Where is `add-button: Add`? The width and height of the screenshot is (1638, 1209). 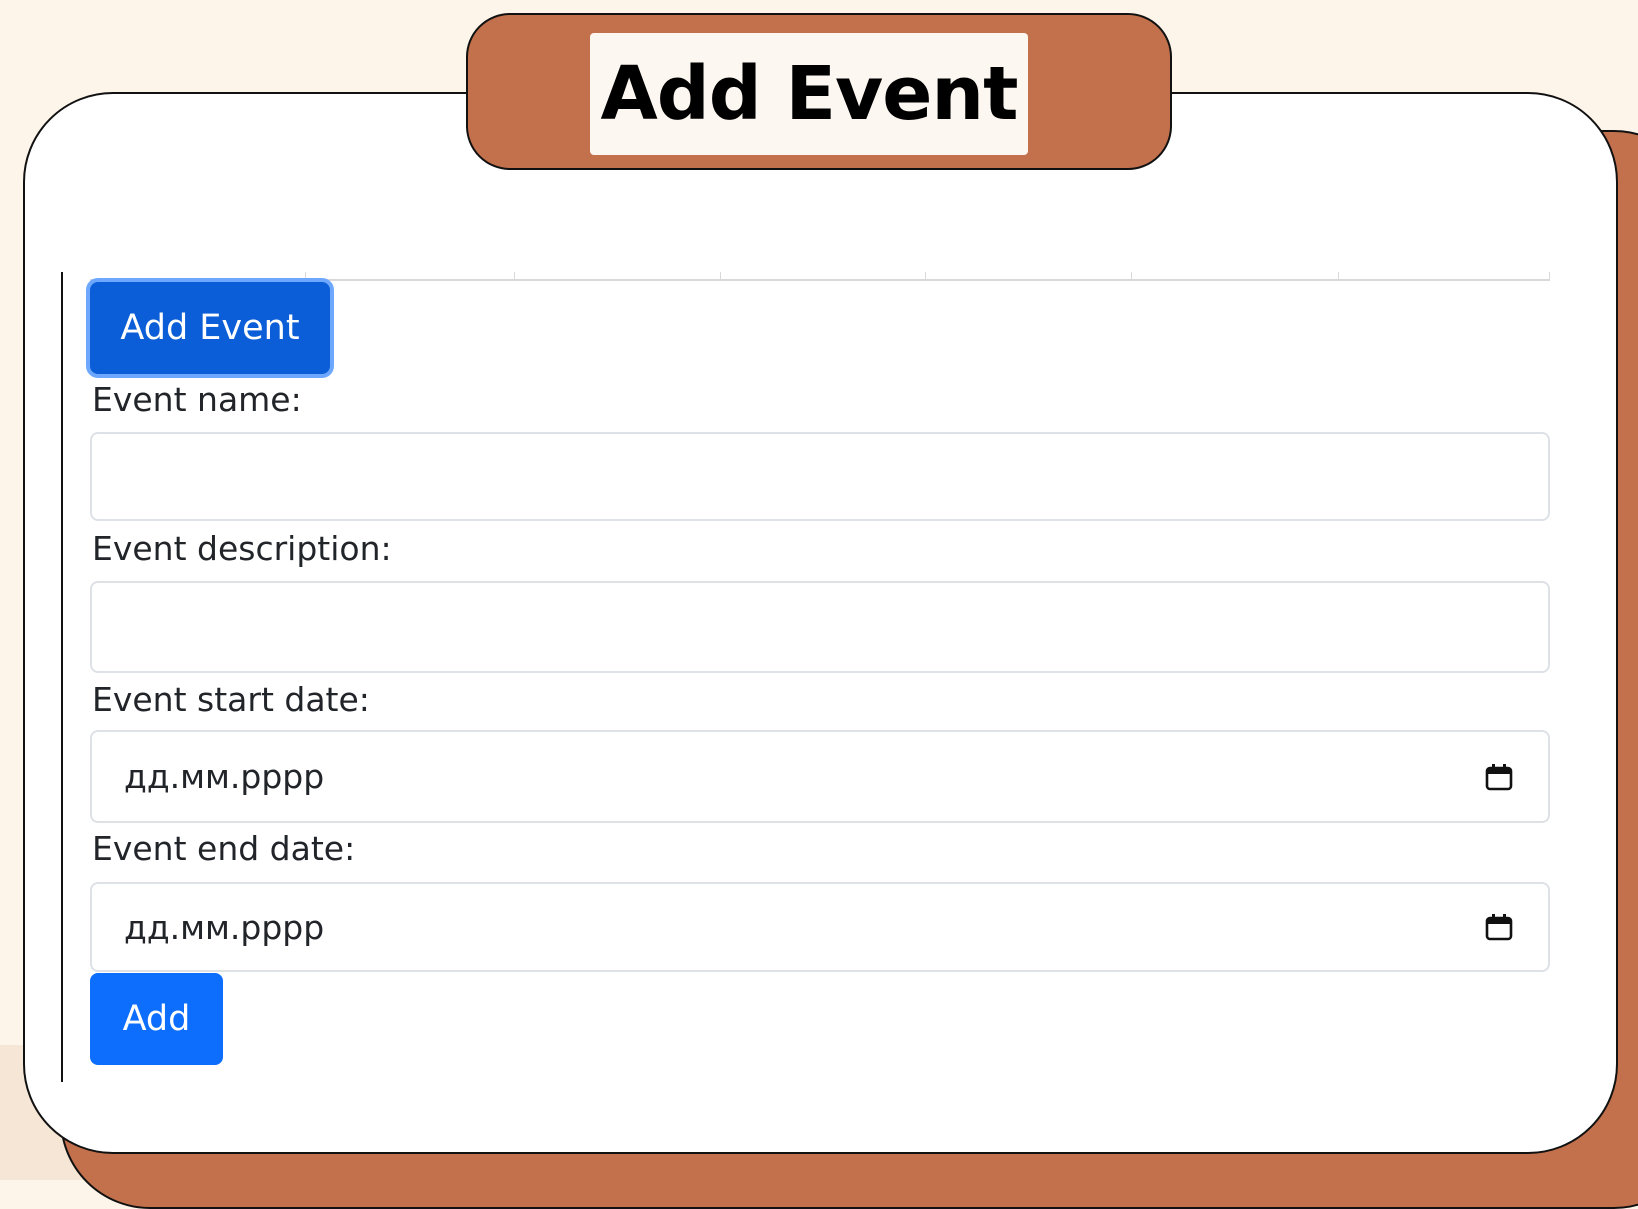
add-button: Add is located at coordinates (156, 1019).